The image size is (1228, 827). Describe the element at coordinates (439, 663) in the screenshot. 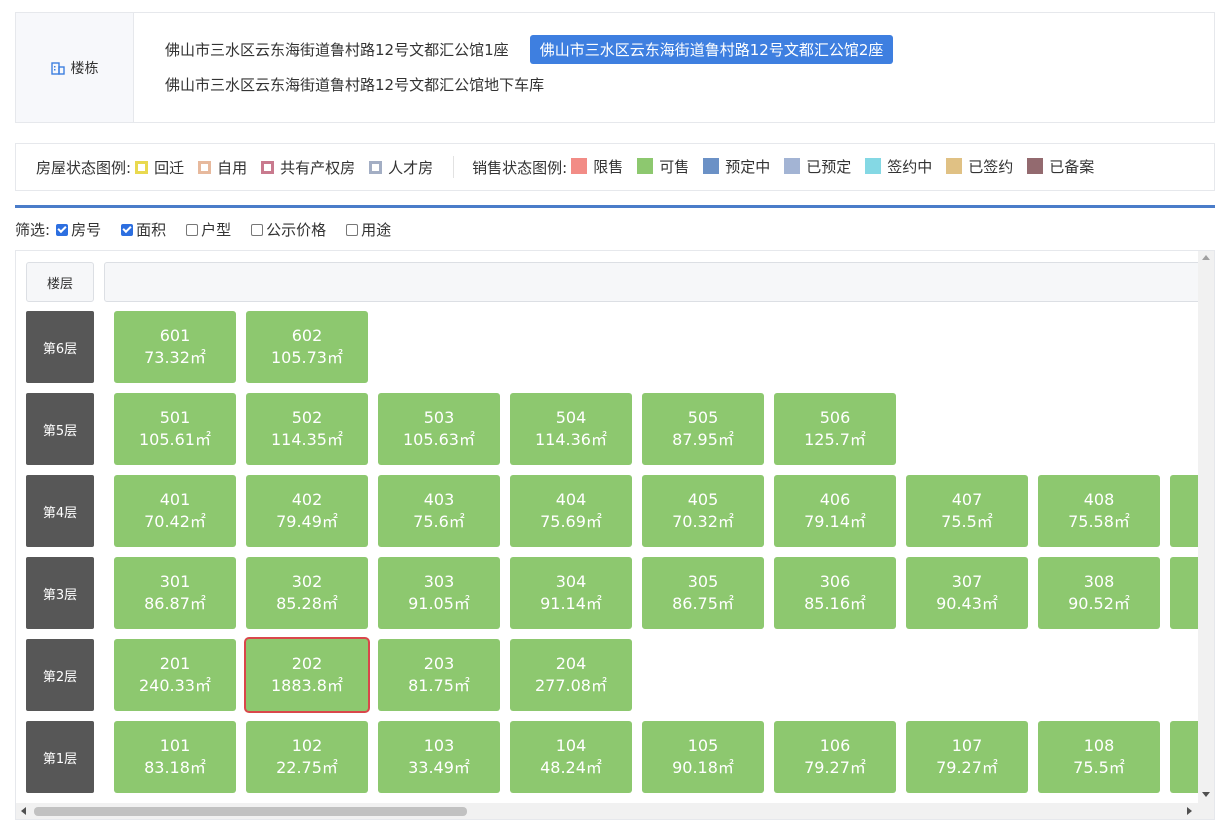

I see `unit-number: 203` at that location.